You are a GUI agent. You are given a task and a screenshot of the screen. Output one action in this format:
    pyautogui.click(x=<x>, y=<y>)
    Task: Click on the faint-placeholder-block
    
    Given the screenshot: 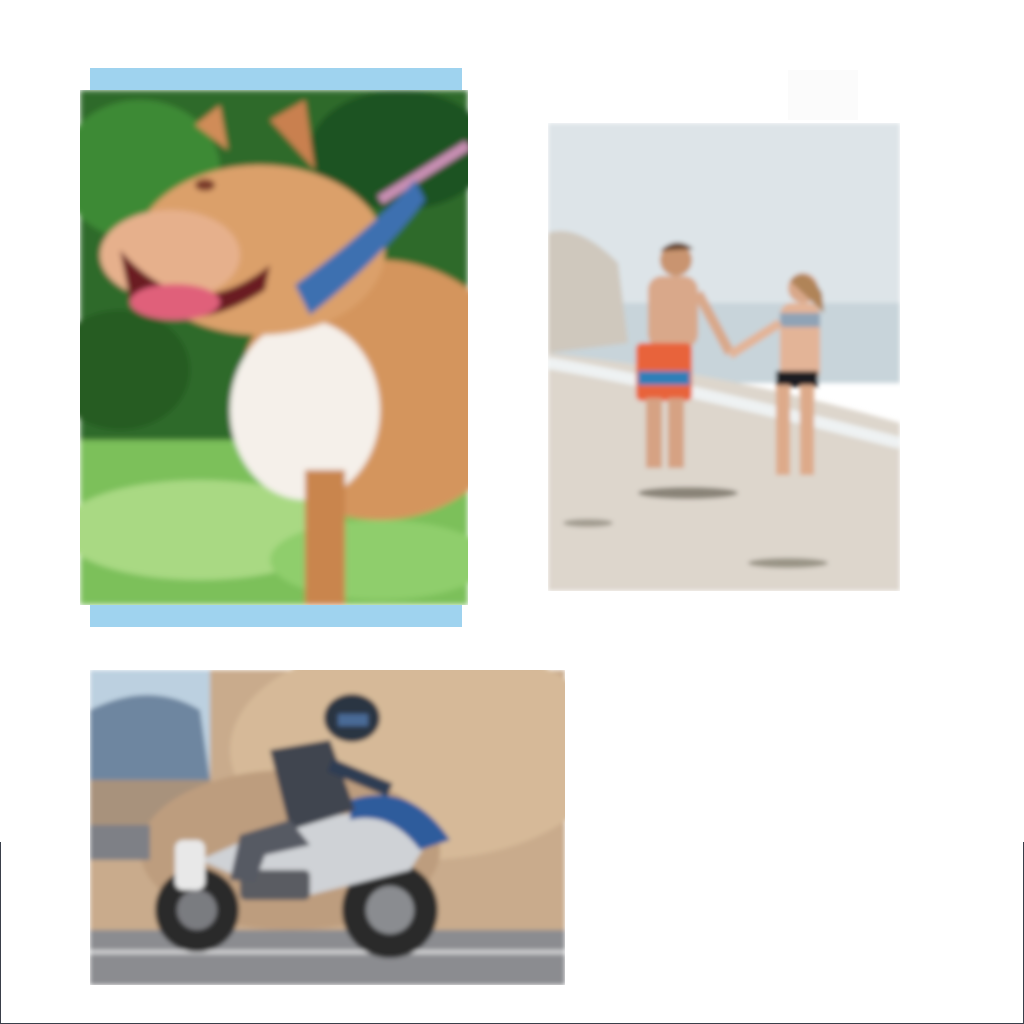 What is the action you would take?
    pyautogui.click(x=823, y=95)
    